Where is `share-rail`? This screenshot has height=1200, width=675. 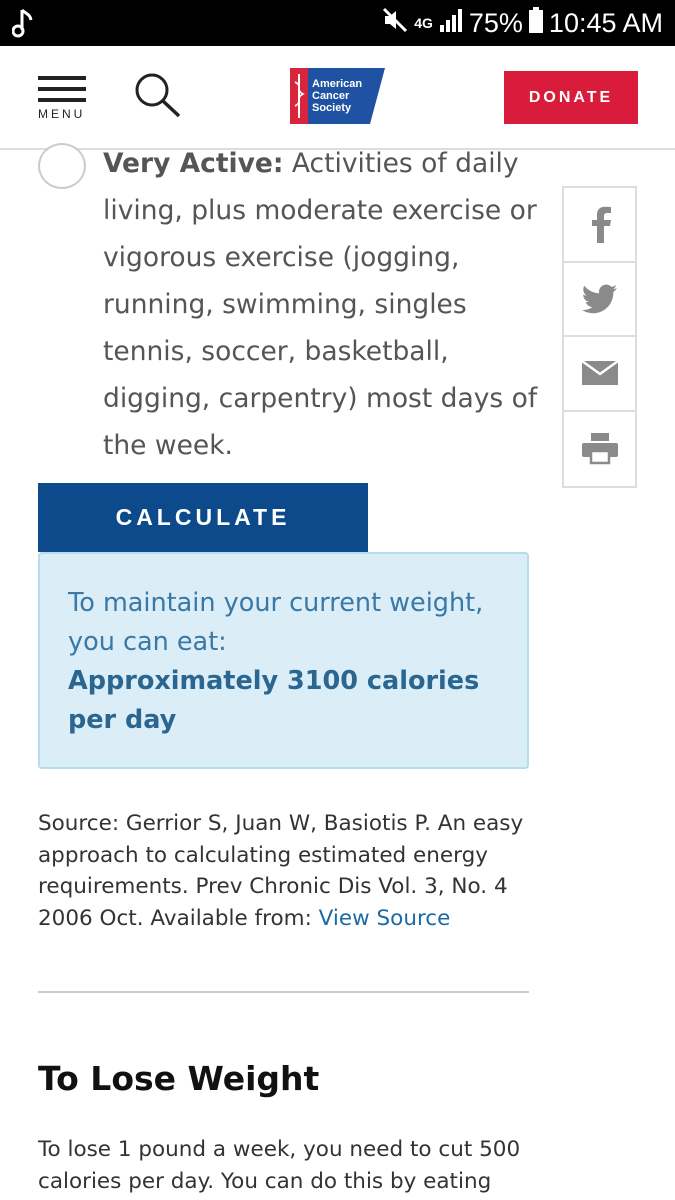 share-rail is located at coordinates (599, 337).